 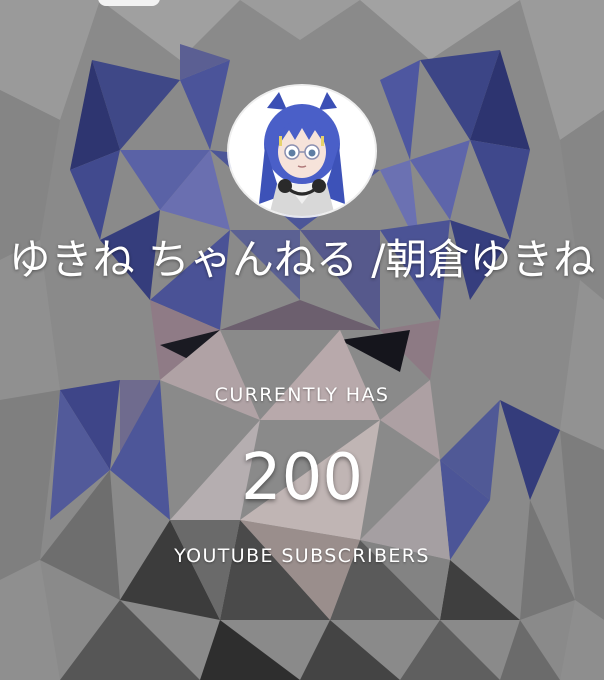 What do you see at coordinates (129, 3) in the screenshot?
I see `top-pill-decoration` at bounding box center [129, 3].